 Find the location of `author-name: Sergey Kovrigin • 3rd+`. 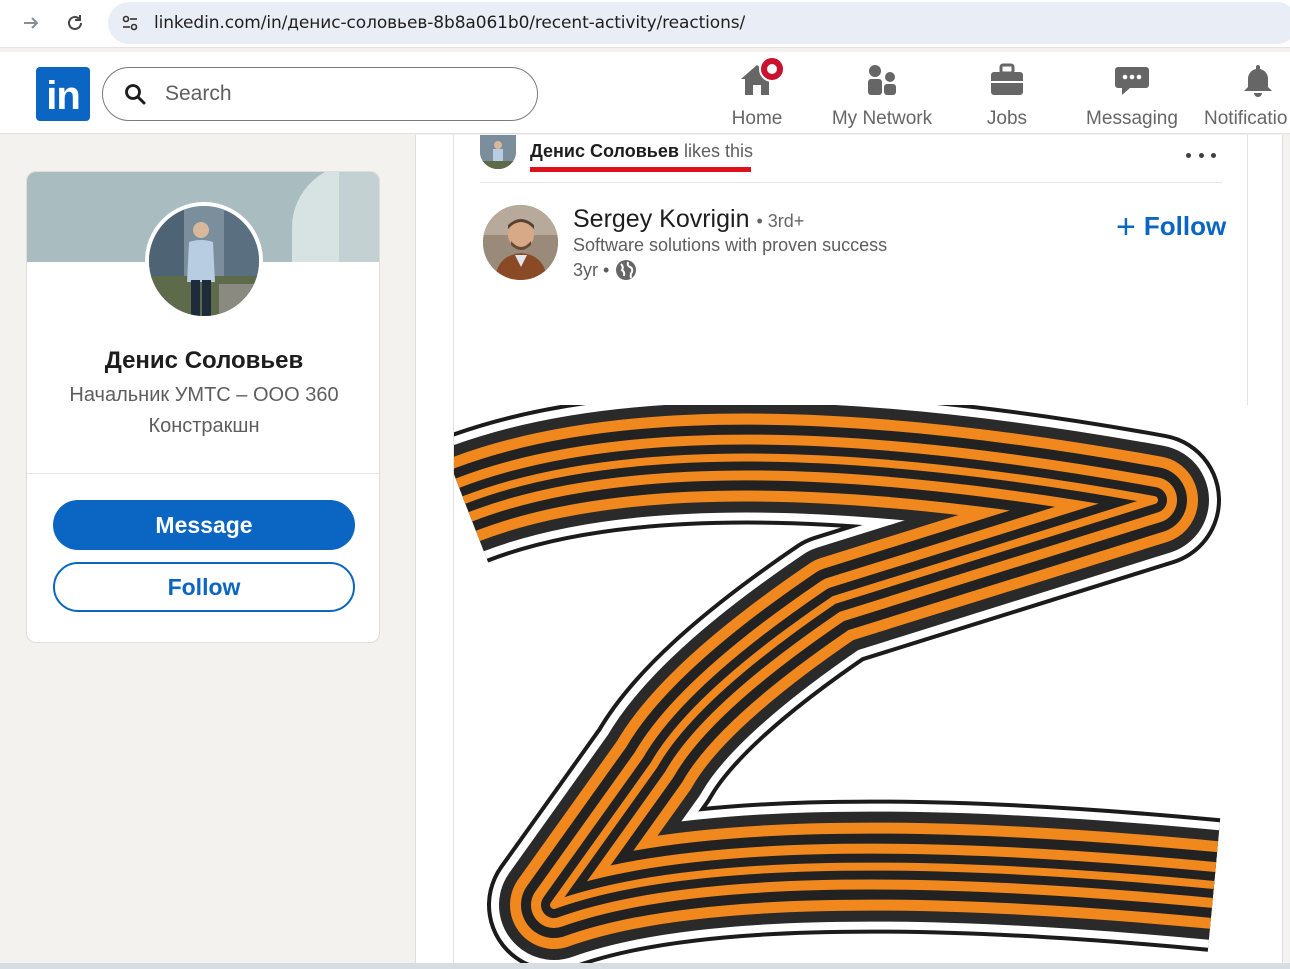

author-name: Sergey Kovrigin • 3rd+ is located at coordinates (688, 219).